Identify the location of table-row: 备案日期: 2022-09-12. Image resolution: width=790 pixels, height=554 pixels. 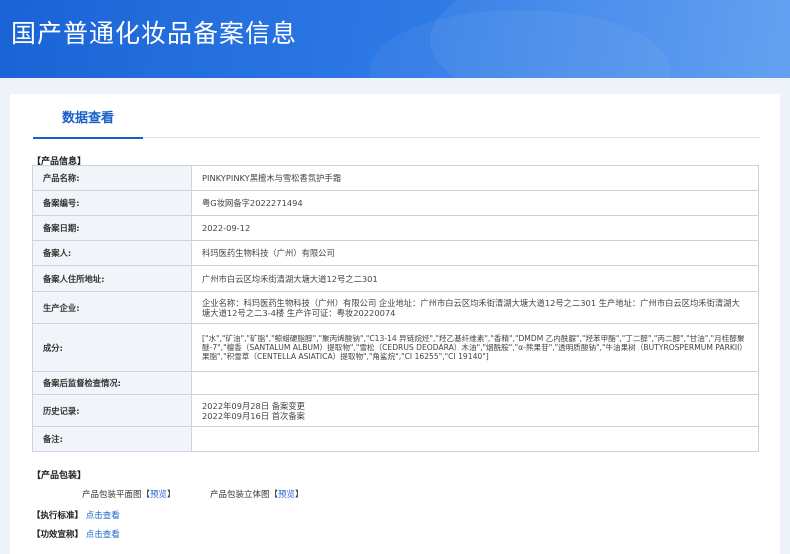
(395, 228).